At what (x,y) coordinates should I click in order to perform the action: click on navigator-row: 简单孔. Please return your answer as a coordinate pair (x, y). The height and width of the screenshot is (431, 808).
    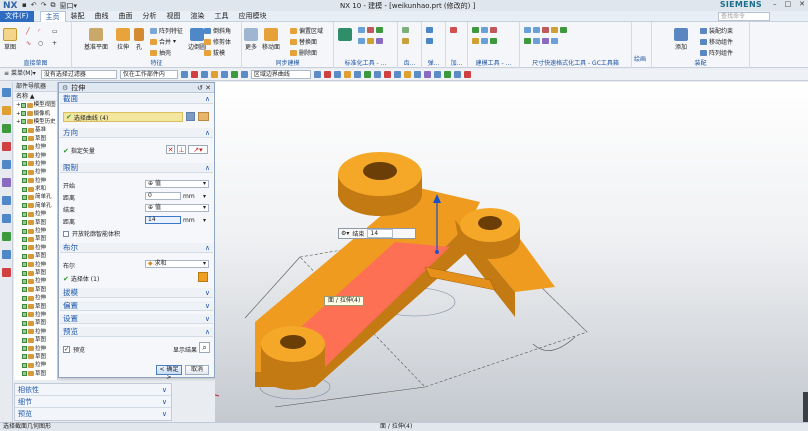
    Looking at the image, I should click on (35, 197).